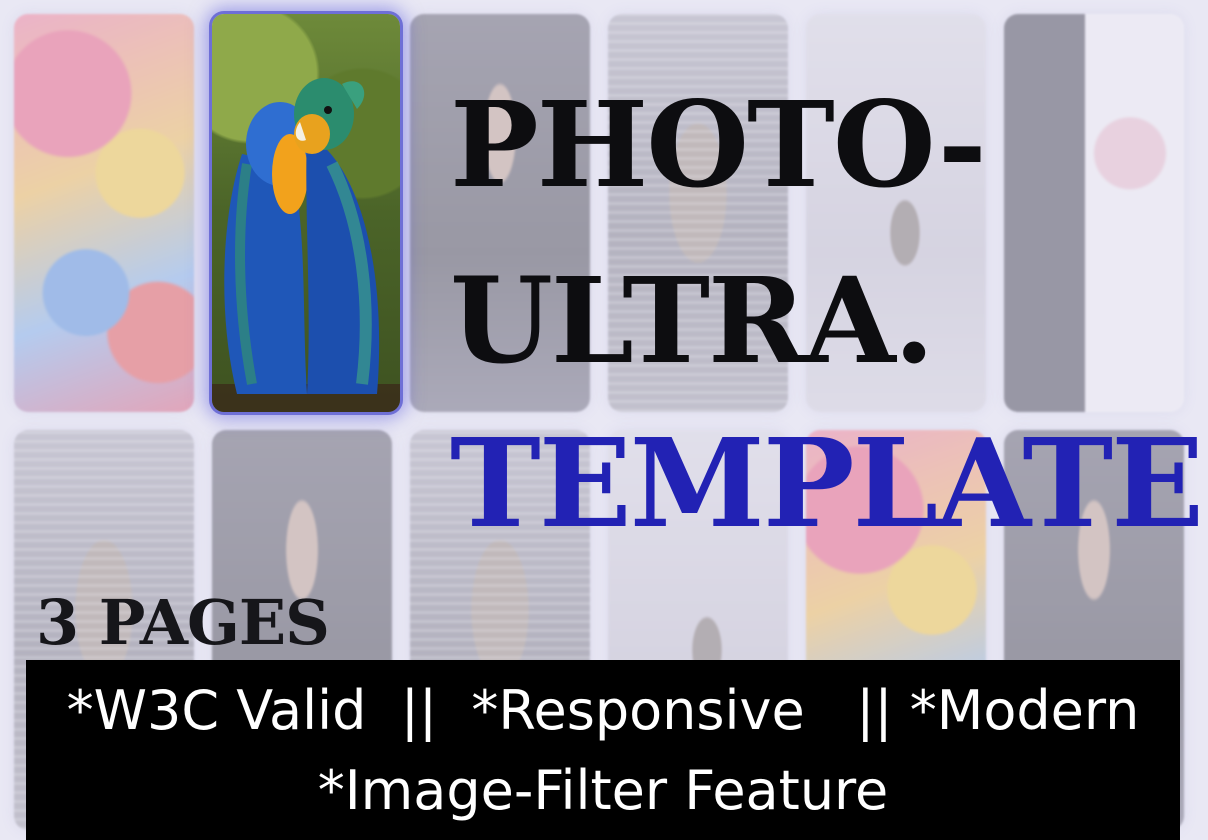  Describe the element at coordinates (306, 245) in the screenshot. I see `parrots-image` at that location.